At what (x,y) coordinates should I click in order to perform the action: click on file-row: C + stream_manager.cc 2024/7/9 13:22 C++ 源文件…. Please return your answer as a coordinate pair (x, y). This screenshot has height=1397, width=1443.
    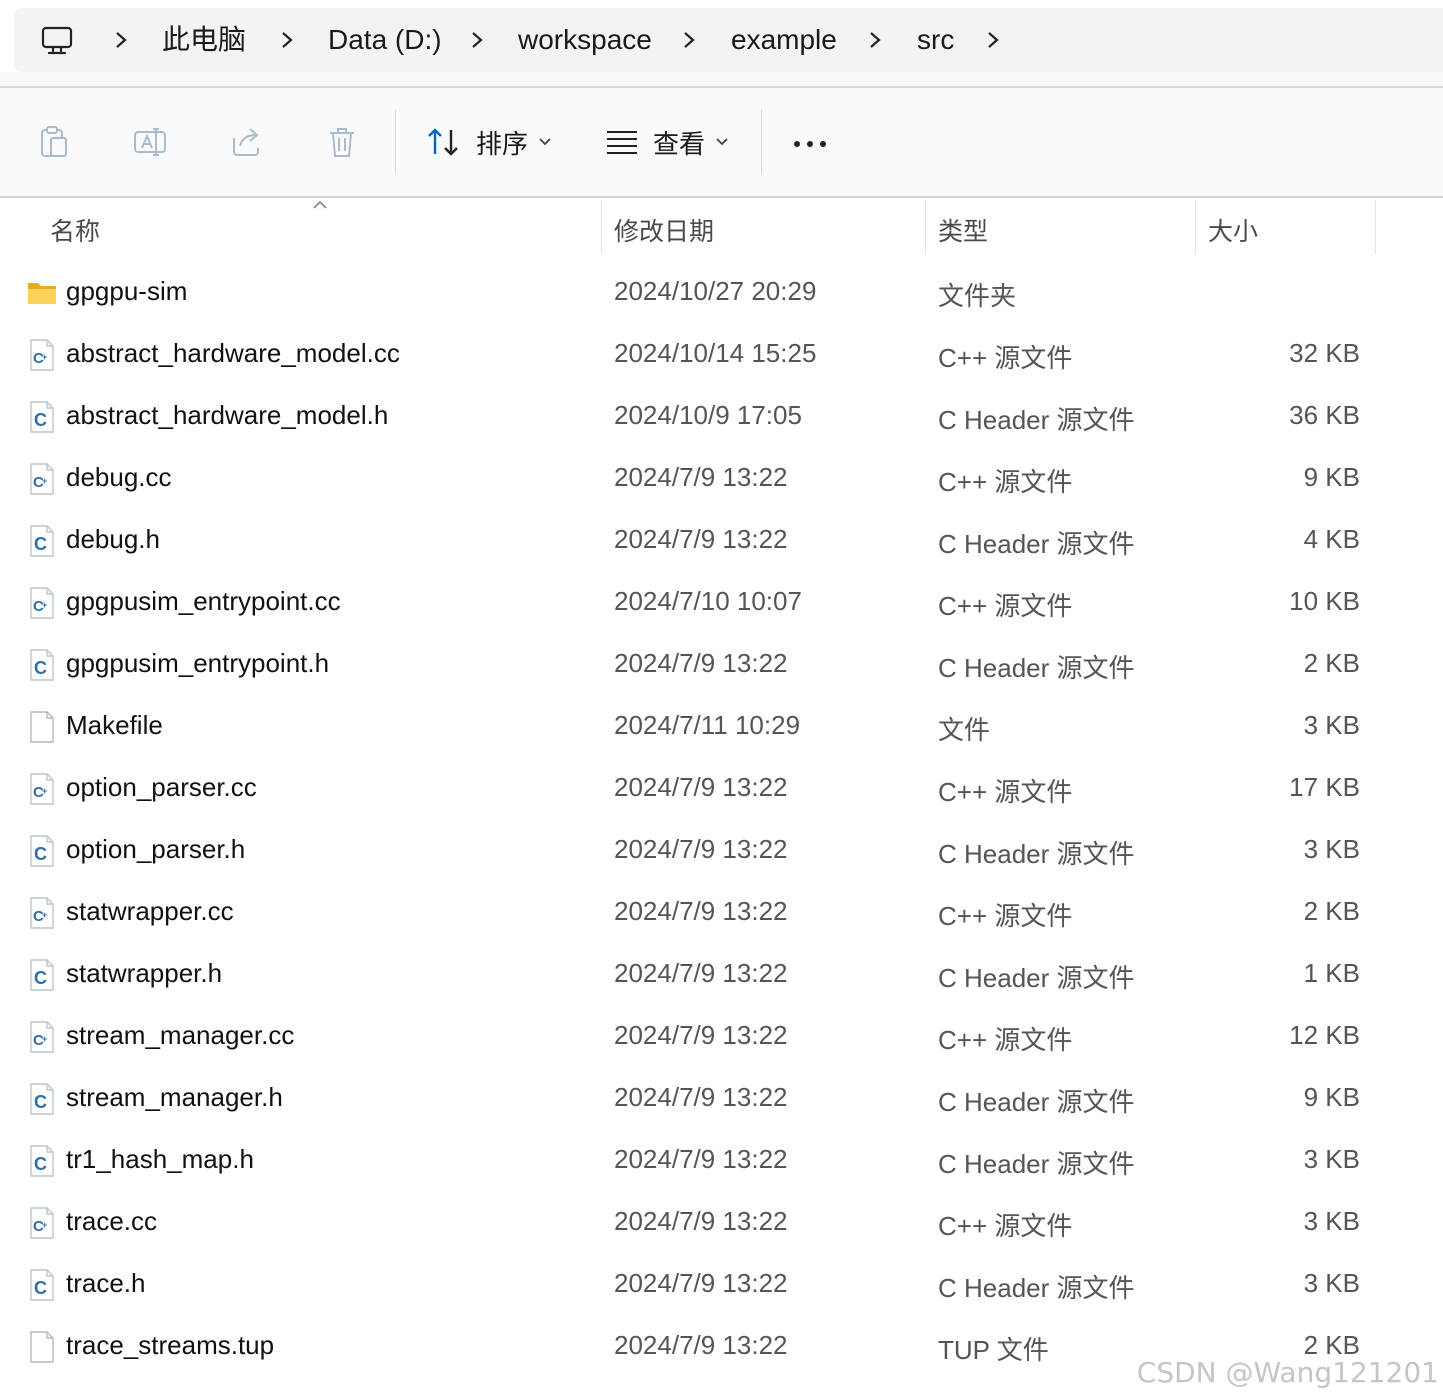
    Looking at the image, I should click on (721, 1037).